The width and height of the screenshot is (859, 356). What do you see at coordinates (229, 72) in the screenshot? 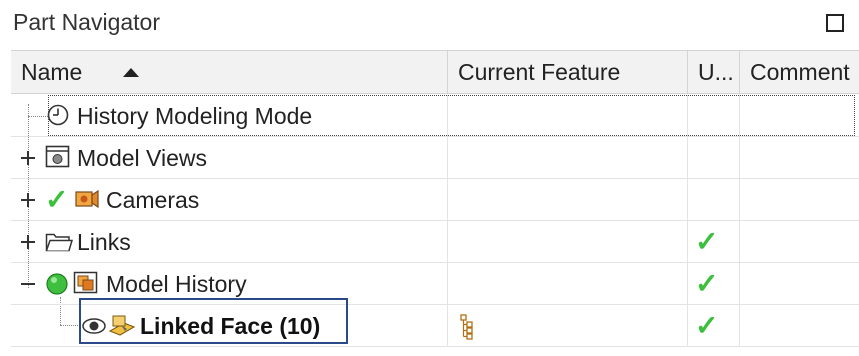
I see `column-name: Name` at bounding box center [229, 72].